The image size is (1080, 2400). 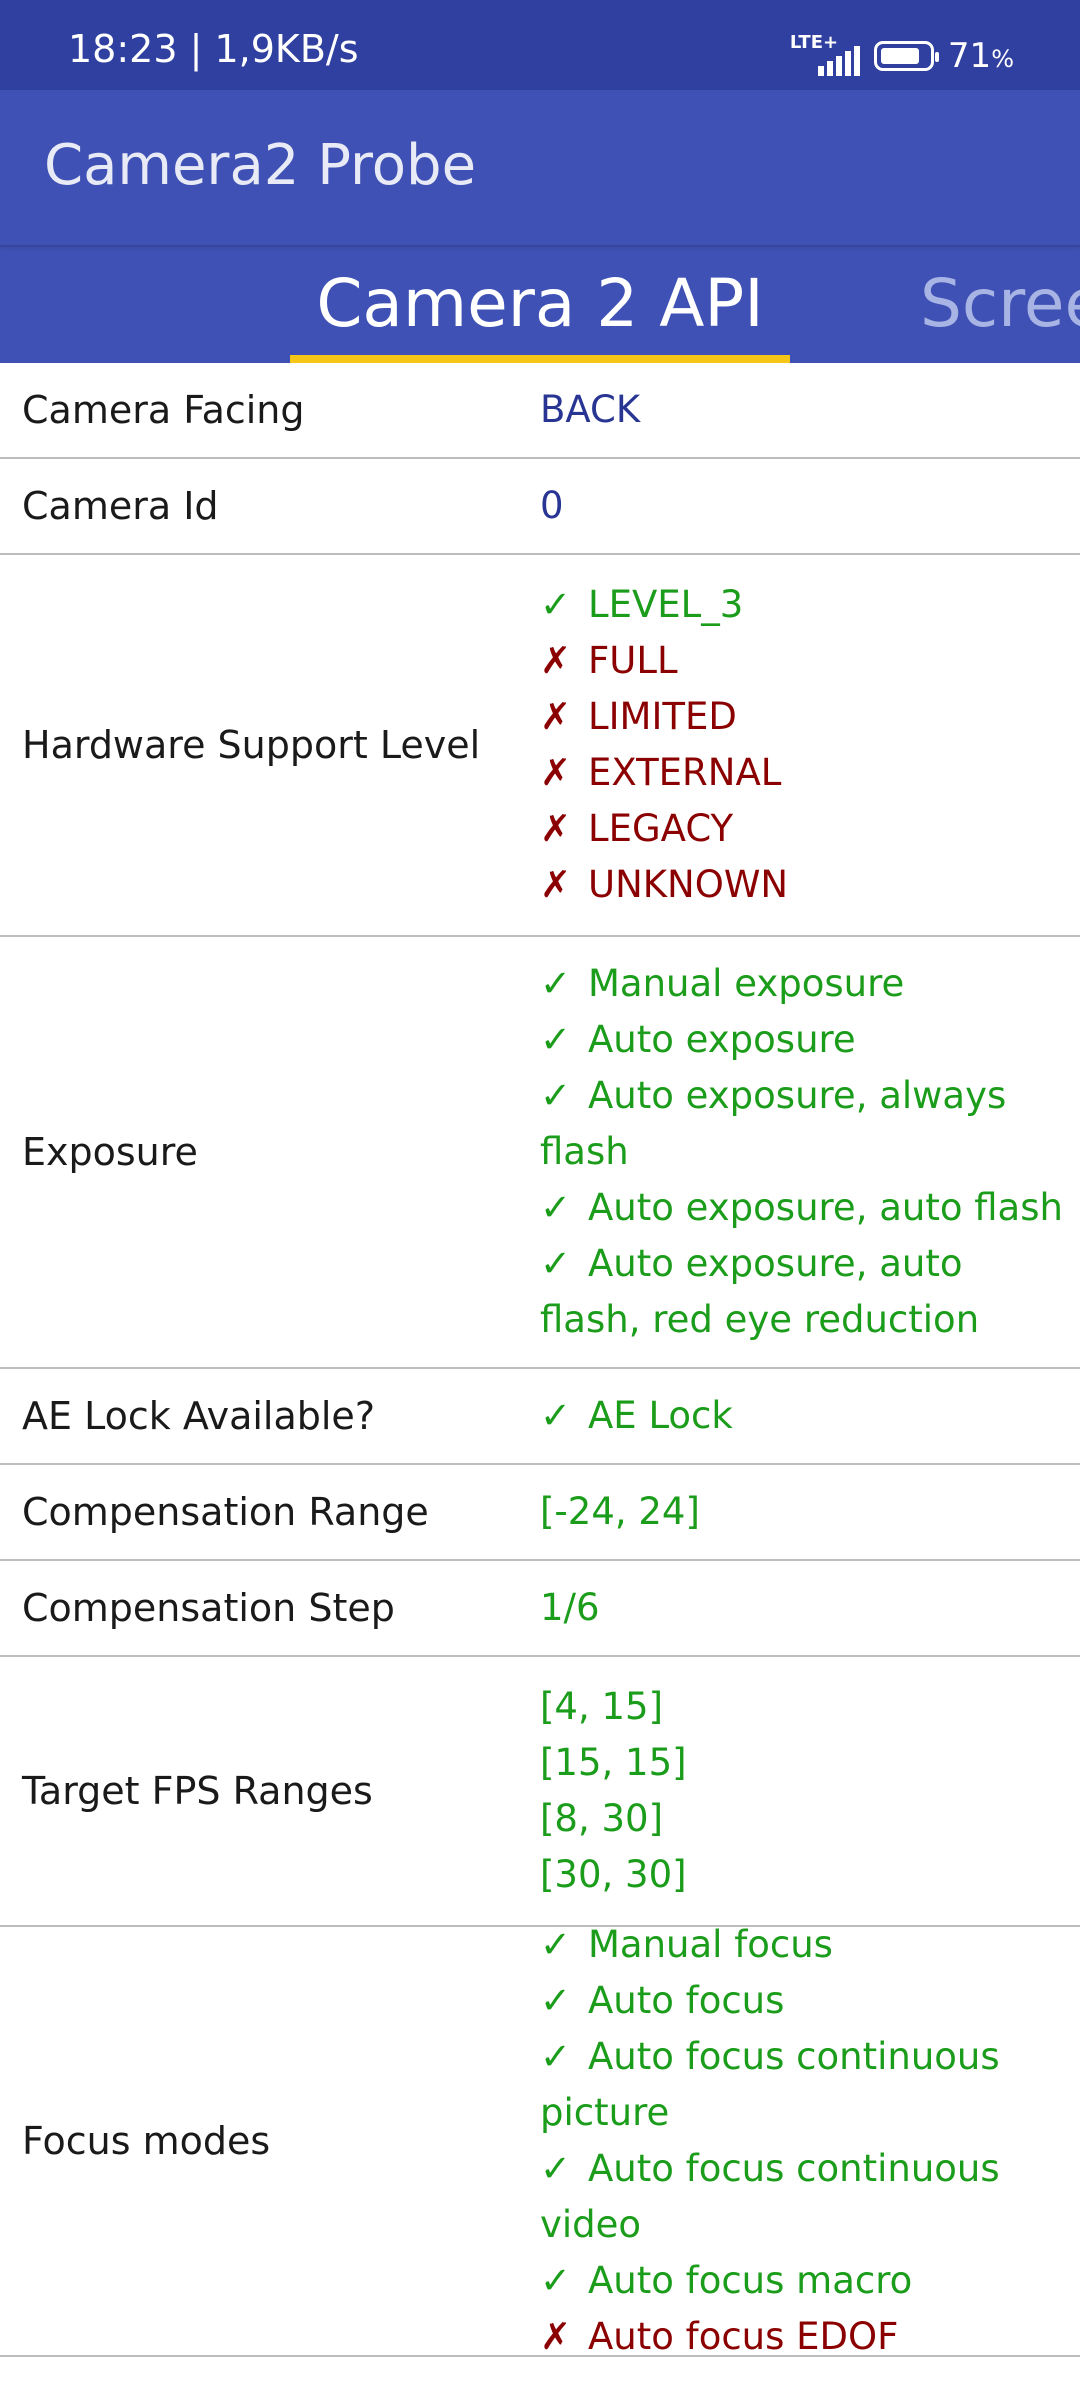 What do you see at coordinates (805, 410) in the screenshot?
I see `value-item: BACK` at bounding box center [805, 410].